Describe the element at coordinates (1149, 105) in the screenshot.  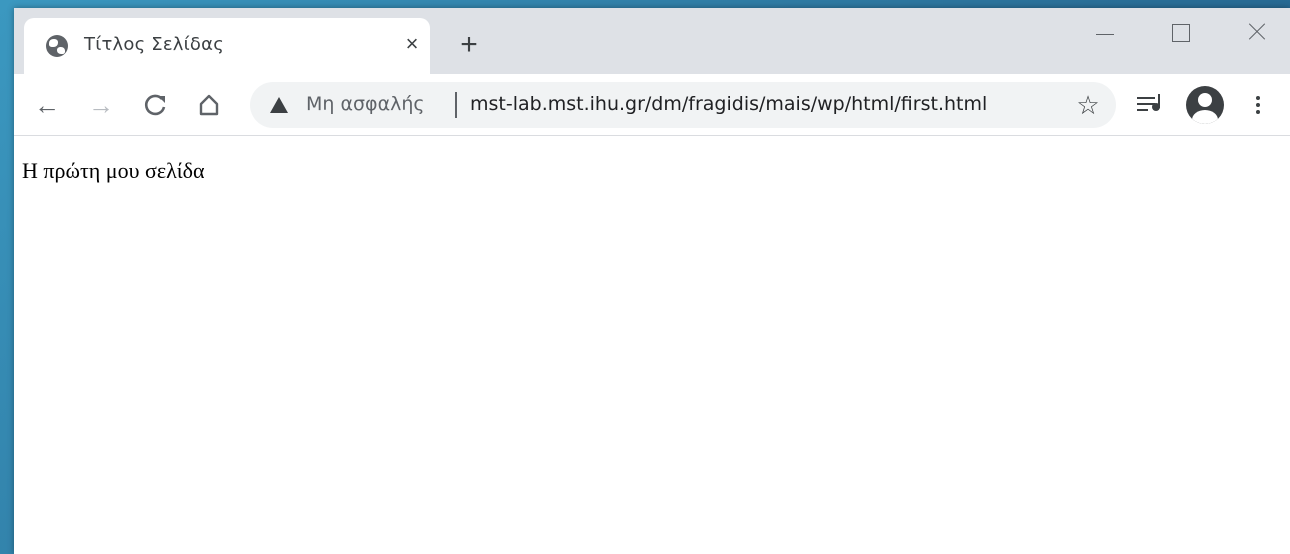
I see `media-controls-icon` at that location.